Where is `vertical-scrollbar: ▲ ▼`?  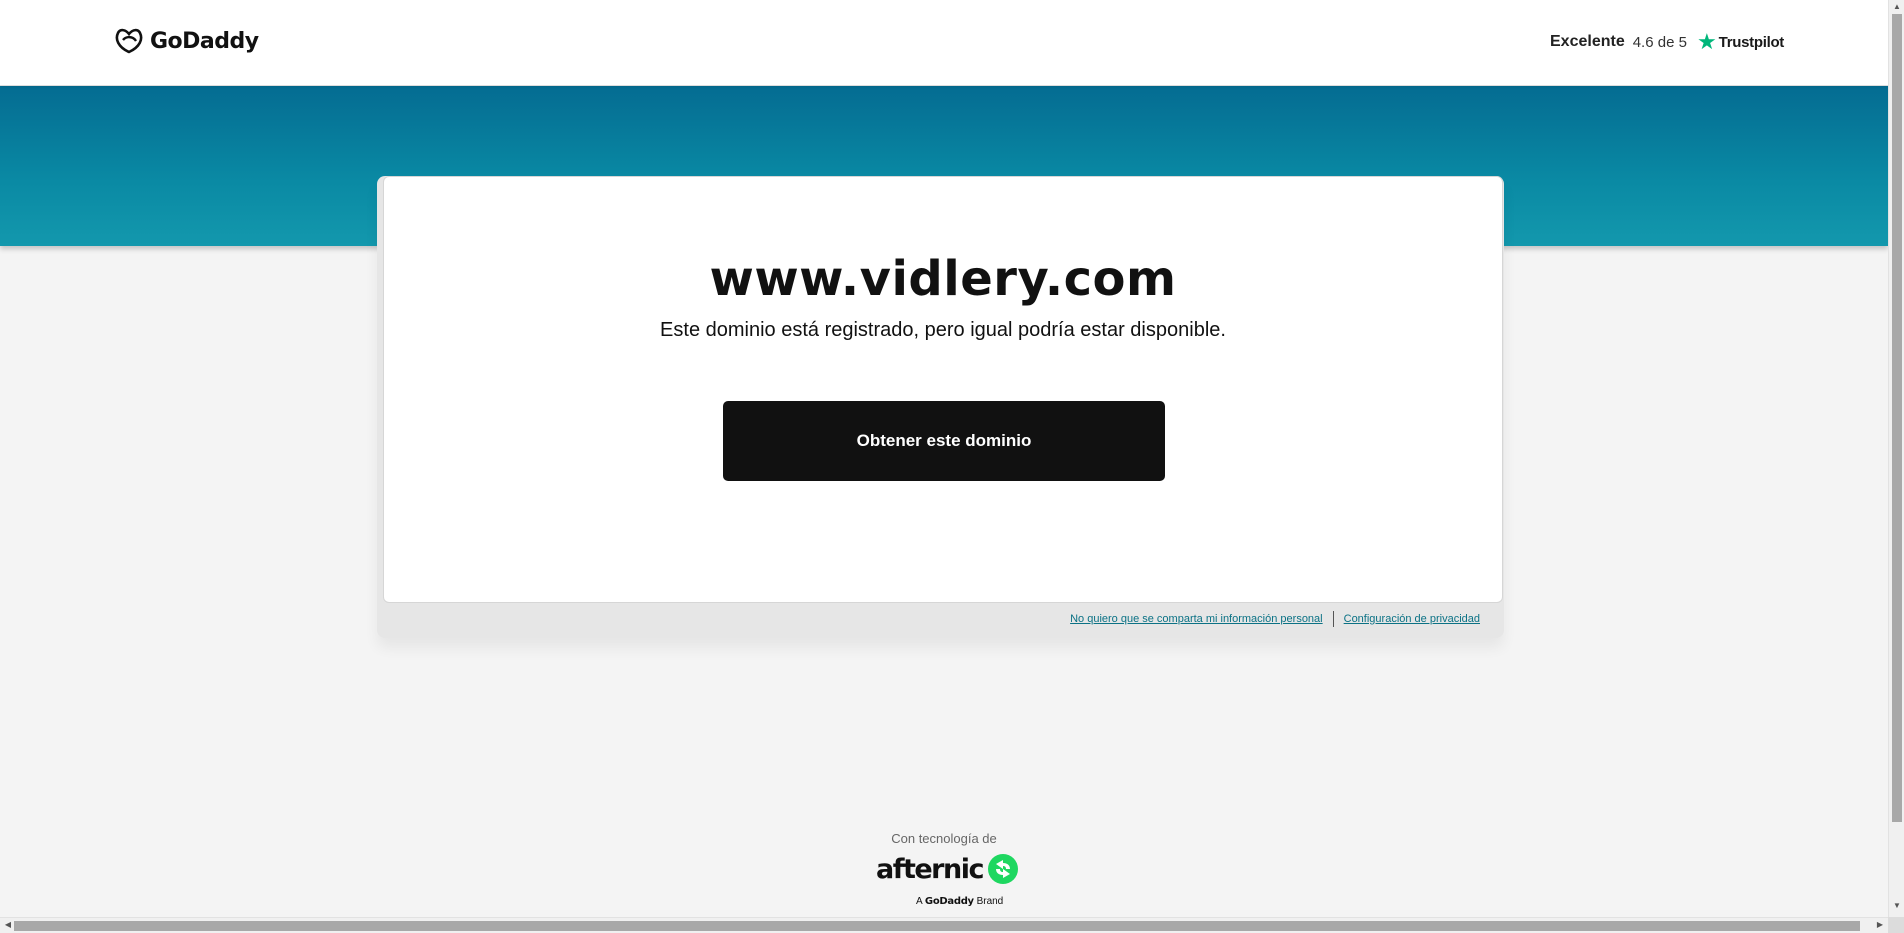
vertical-scrollbar: ▲ ▼ is located at coordinates (1896, 458).